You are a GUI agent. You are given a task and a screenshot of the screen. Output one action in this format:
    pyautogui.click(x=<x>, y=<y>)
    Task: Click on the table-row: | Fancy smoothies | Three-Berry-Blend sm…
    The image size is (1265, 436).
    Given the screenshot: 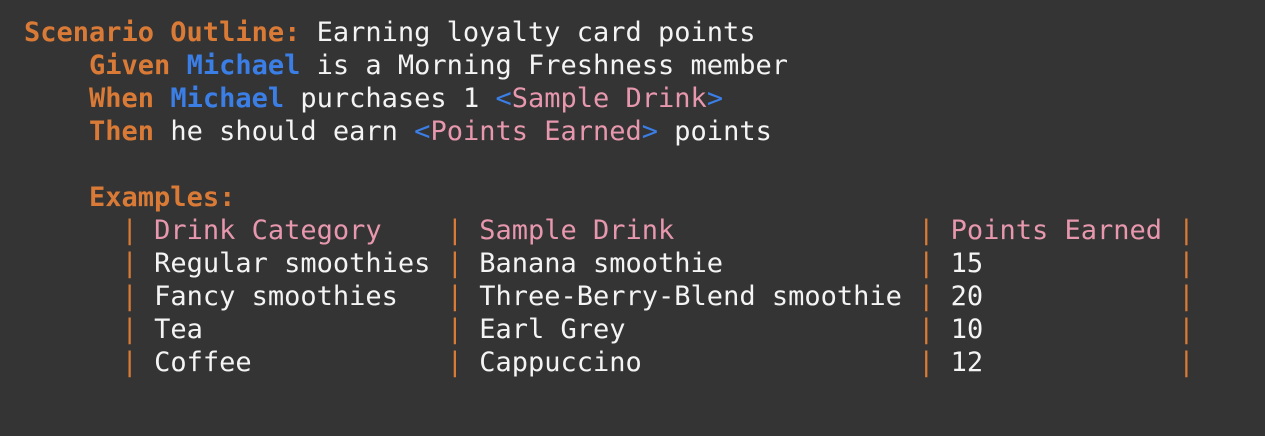 What is the action you would take?
    pyautogui.click(x=609, y=296)
    